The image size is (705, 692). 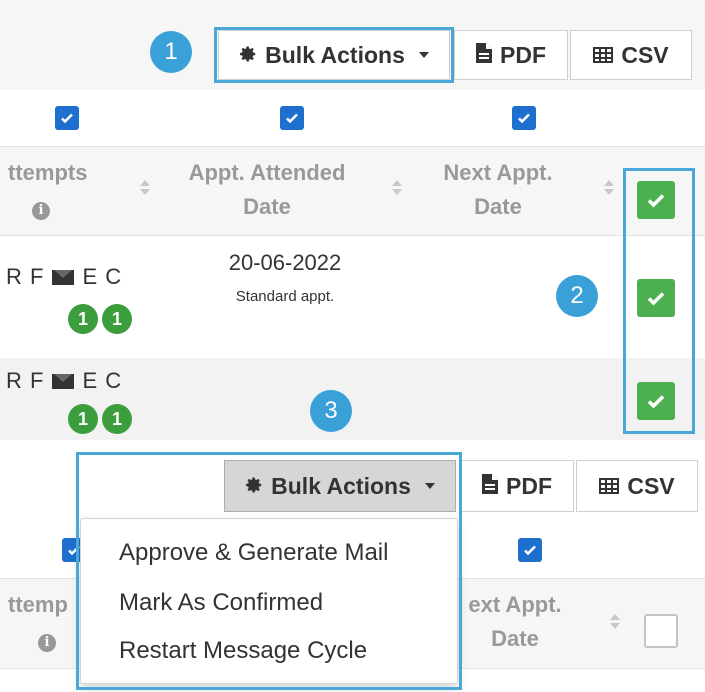 What do you see at coordinates (515, 622) in the screenshot?
I see `column-header-next-appt: ext Appt. Date` at bounding box center [515, 622].